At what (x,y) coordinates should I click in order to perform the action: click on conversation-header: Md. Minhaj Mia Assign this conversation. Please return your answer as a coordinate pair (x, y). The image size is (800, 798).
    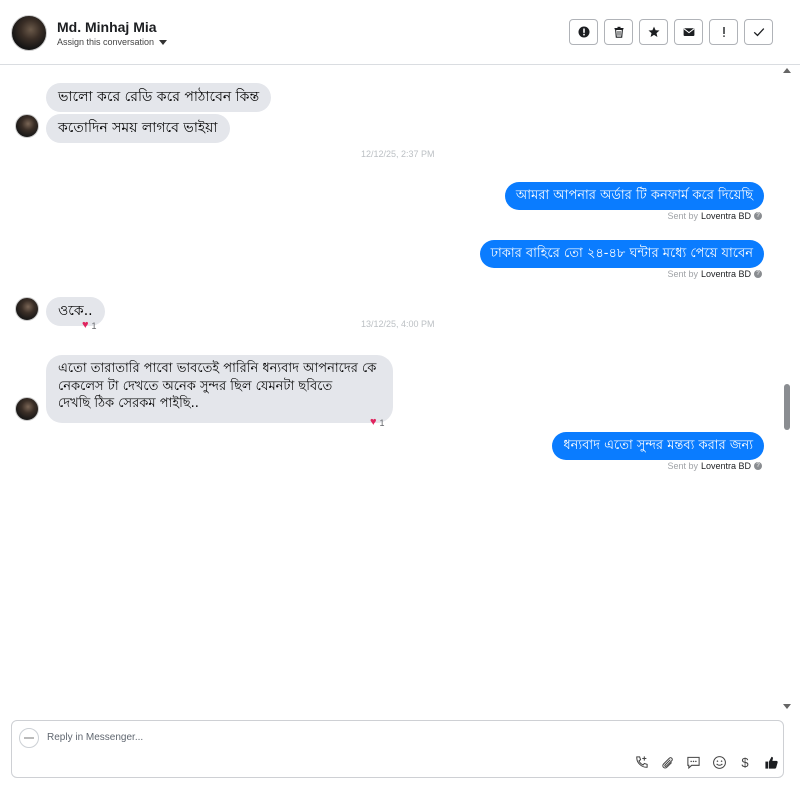
    Looking at the image, I should click on (400, 32).